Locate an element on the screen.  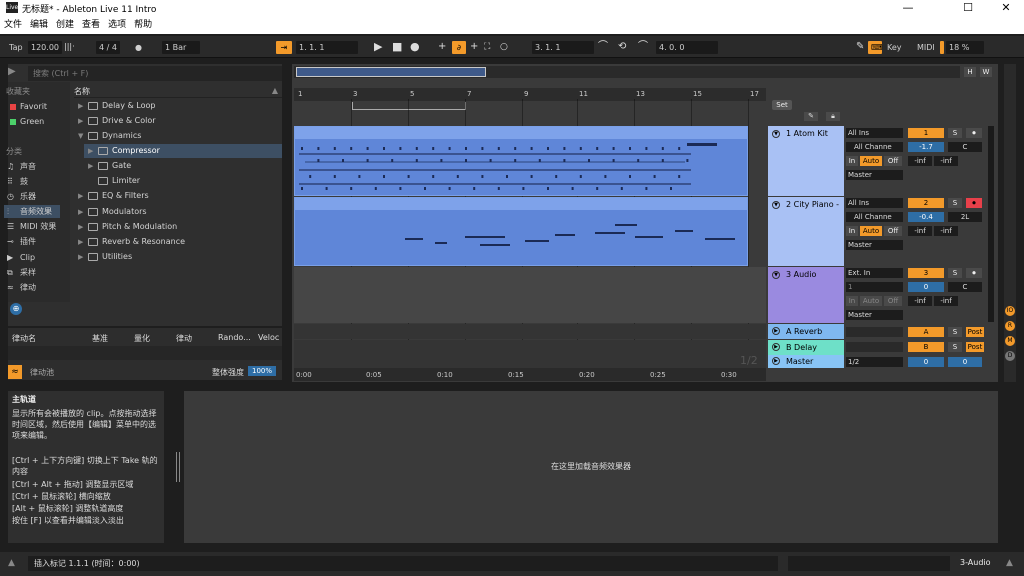
browser-item: ▶ Gate is located at coordinates (183, 166).